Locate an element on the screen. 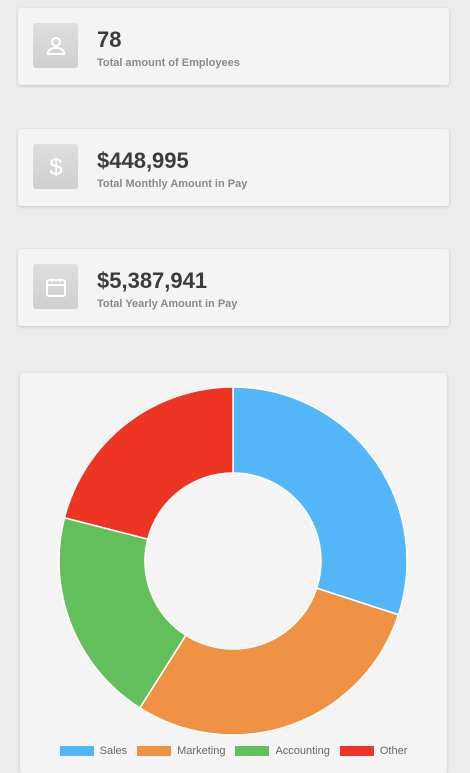  stat-value: $5,387,941 is located at coordinates (152, 280).